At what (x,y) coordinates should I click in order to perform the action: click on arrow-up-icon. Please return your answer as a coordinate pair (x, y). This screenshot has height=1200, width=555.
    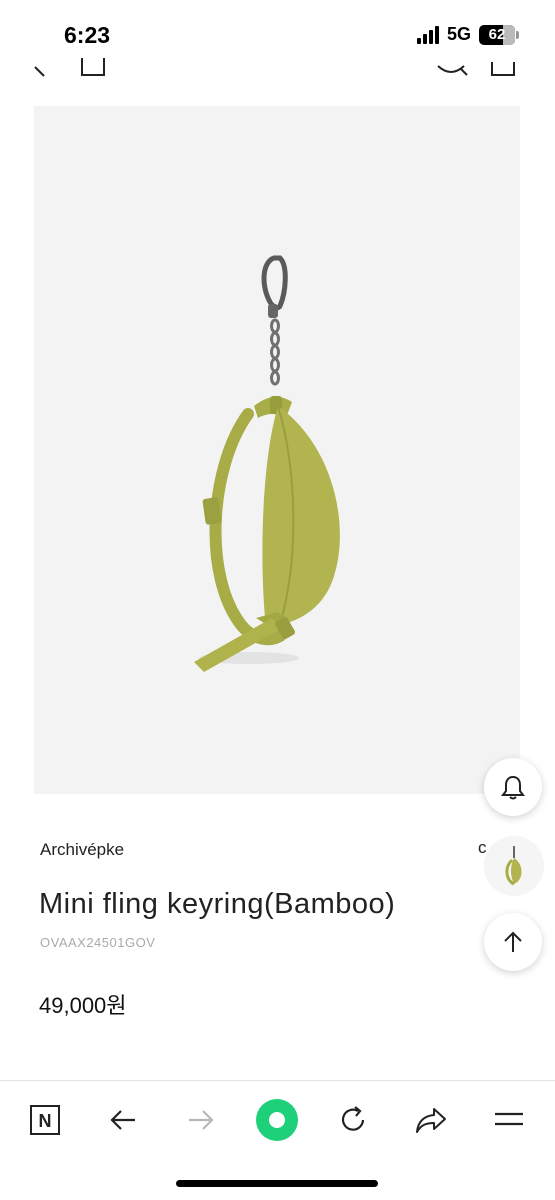
    Looking at the image, I should click on (513, 941).